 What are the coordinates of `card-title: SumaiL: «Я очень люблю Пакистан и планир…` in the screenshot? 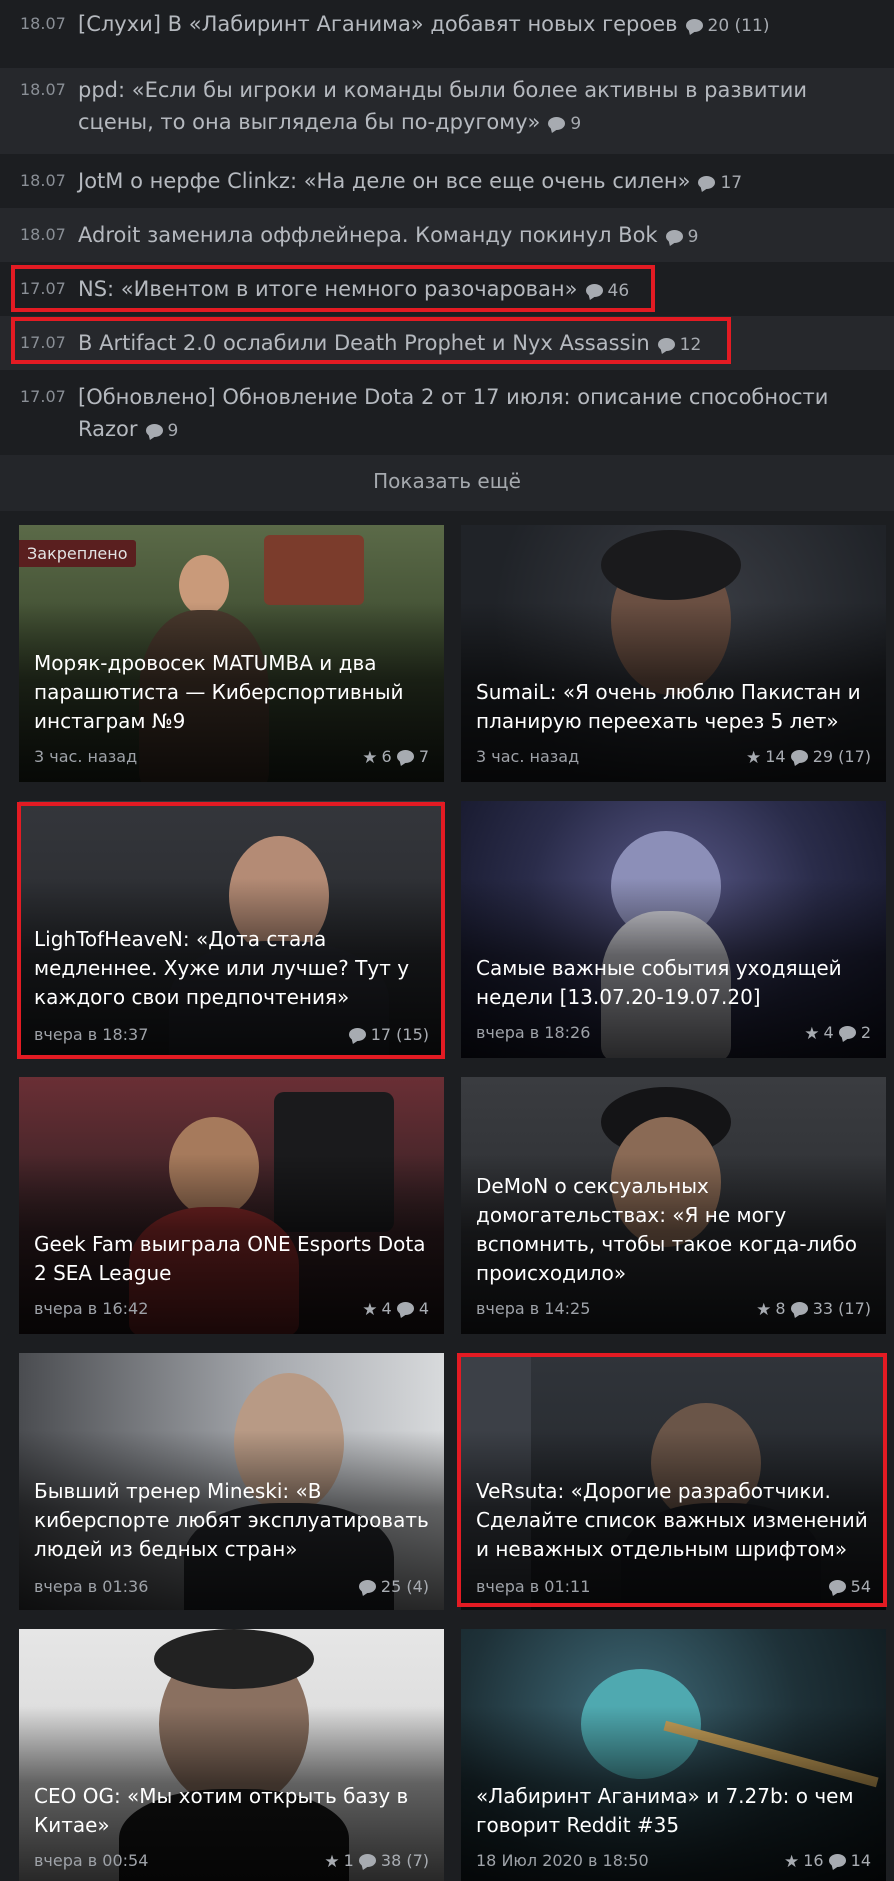 It's located at (673, 707).